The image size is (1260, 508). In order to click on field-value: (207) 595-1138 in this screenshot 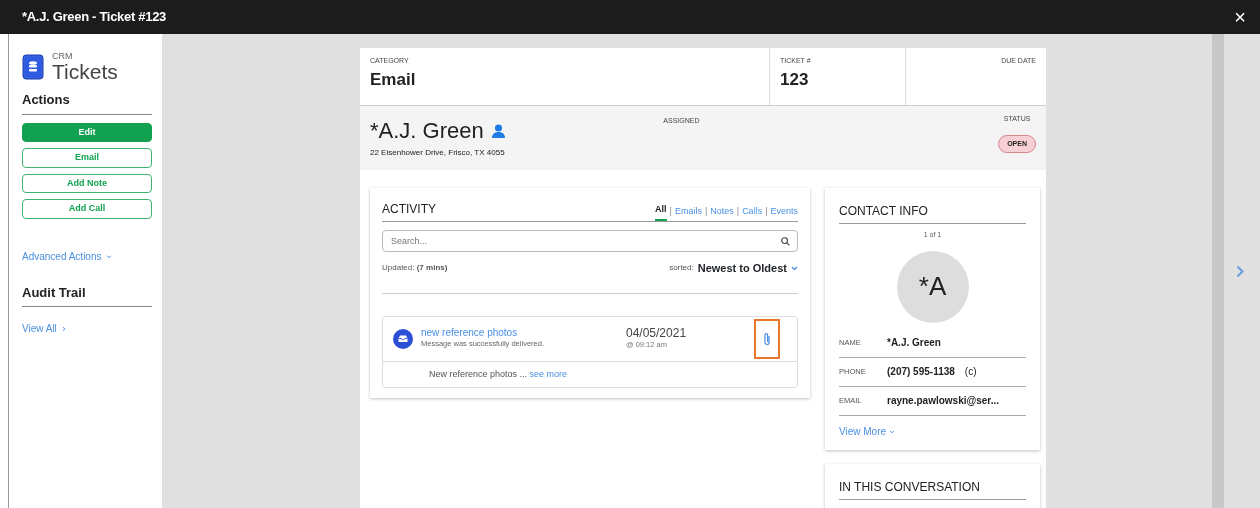, I will do `click(921, 372)`.